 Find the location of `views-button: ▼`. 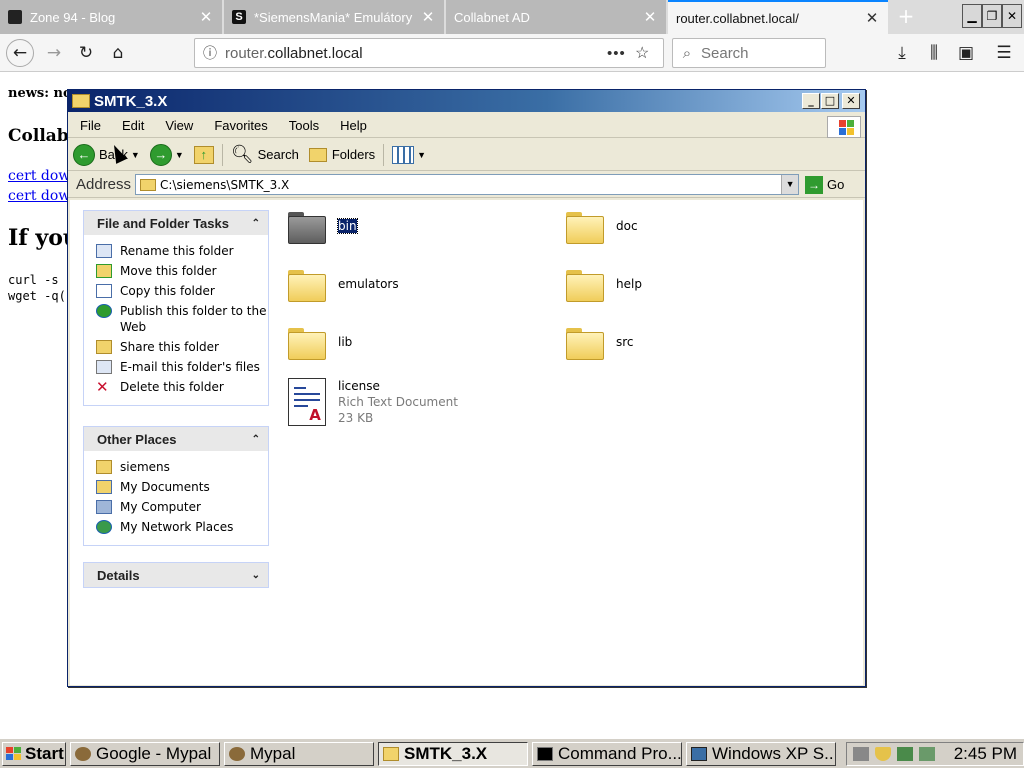

views-button: ▼ is located at coordinates (409, 155).